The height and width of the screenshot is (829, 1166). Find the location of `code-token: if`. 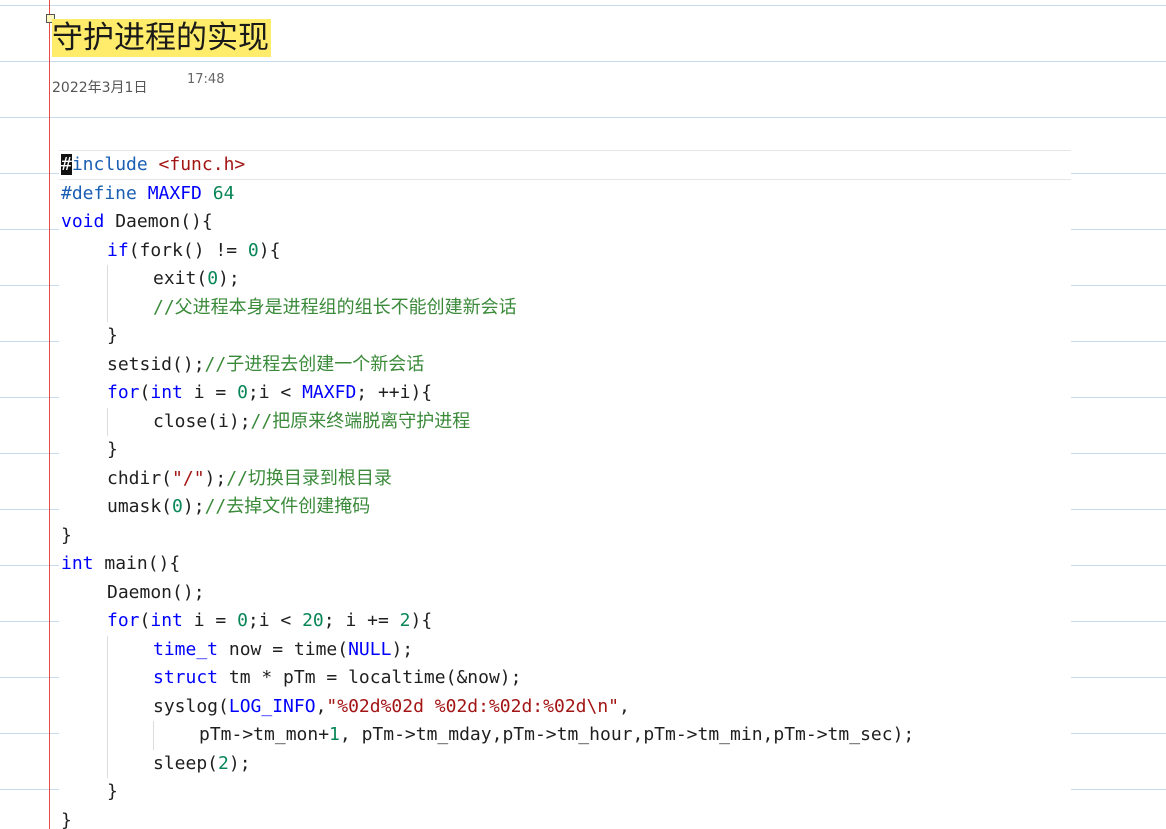

code-token: if is located at coordinates (118, 250).